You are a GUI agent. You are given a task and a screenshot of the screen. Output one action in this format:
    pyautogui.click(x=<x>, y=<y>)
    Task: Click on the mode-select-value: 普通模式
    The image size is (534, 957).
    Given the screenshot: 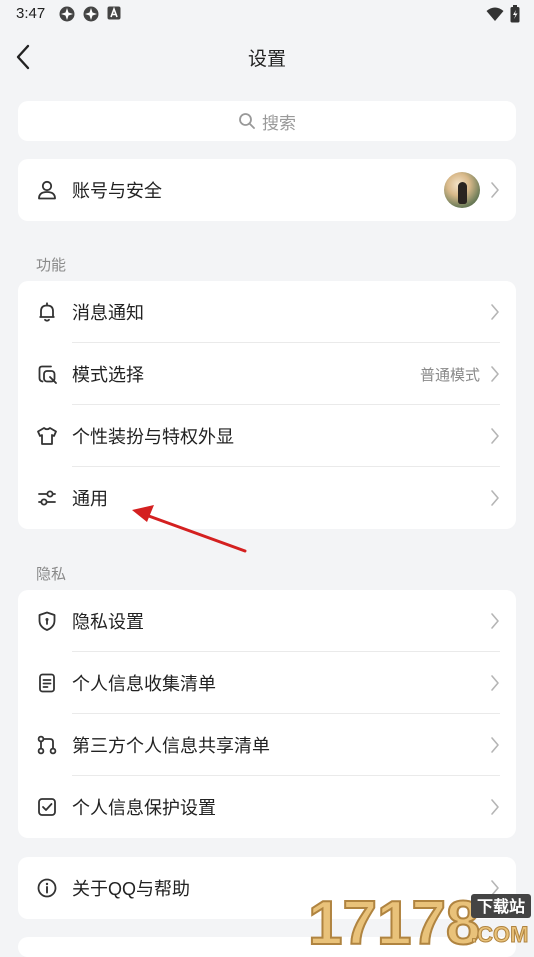 What is the action you would take?
    pyautogui.click(x=449, y=375)
    